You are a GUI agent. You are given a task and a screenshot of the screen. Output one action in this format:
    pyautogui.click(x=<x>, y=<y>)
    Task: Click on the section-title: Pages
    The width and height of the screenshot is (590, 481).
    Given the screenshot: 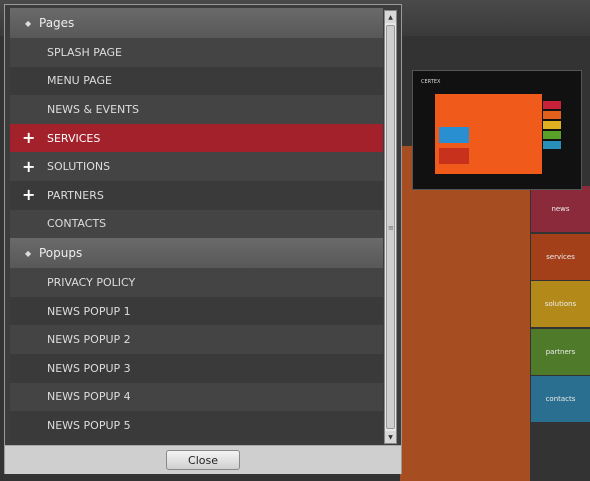 What is the action you would take?
    pyautogui.click(x=57, y=23)
    